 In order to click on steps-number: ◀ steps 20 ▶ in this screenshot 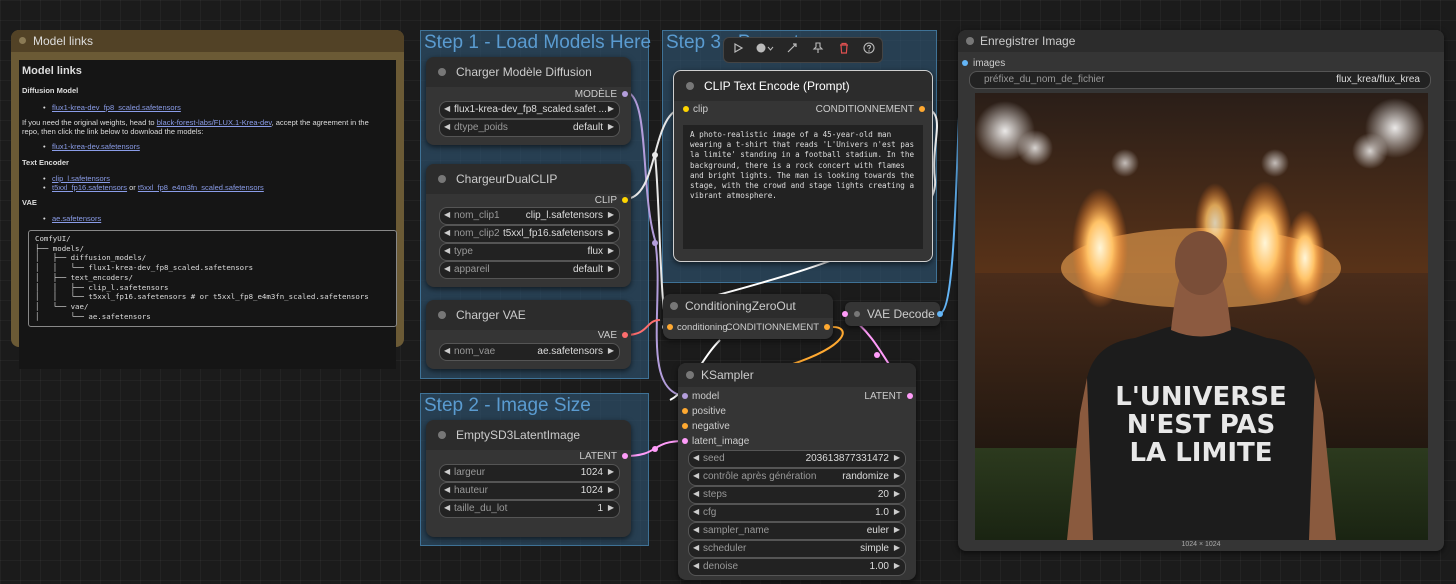, I will do `click(797, 495)`.